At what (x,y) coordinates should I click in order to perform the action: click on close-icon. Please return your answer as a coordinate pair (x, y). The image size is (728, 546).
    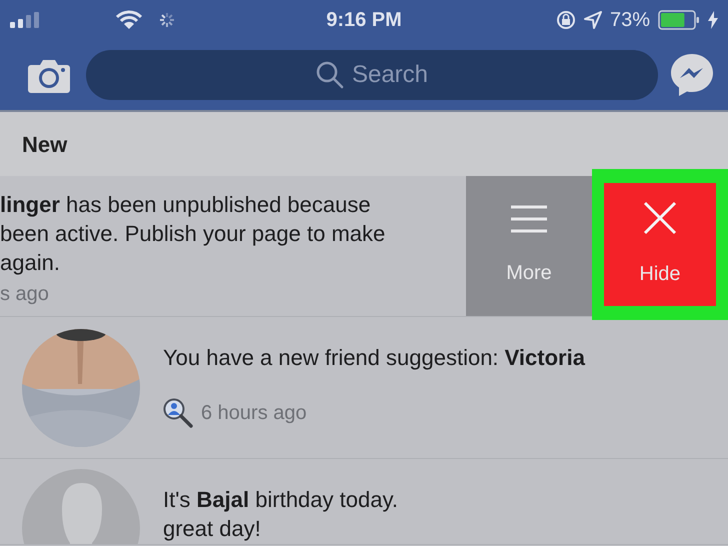
    Looking at the image, I should click on (660, 217).